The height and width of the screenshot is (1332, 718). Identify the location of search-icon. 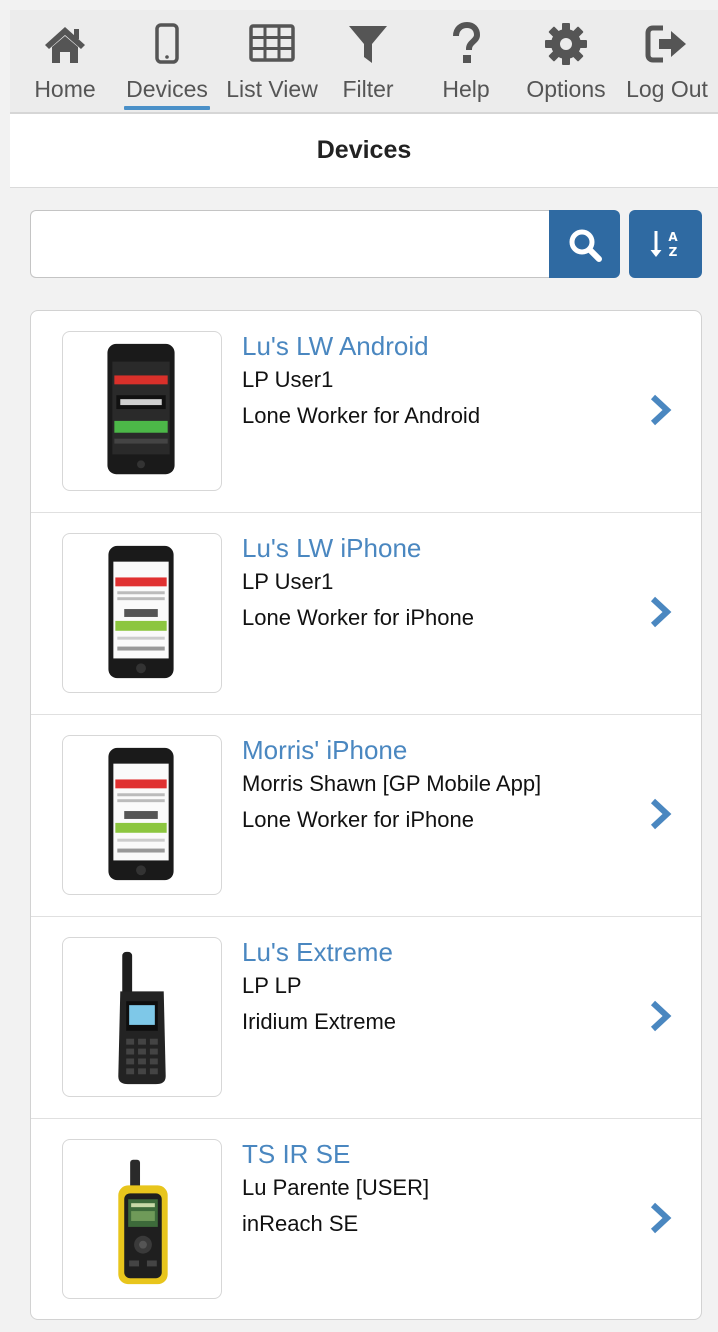
(585, 245).